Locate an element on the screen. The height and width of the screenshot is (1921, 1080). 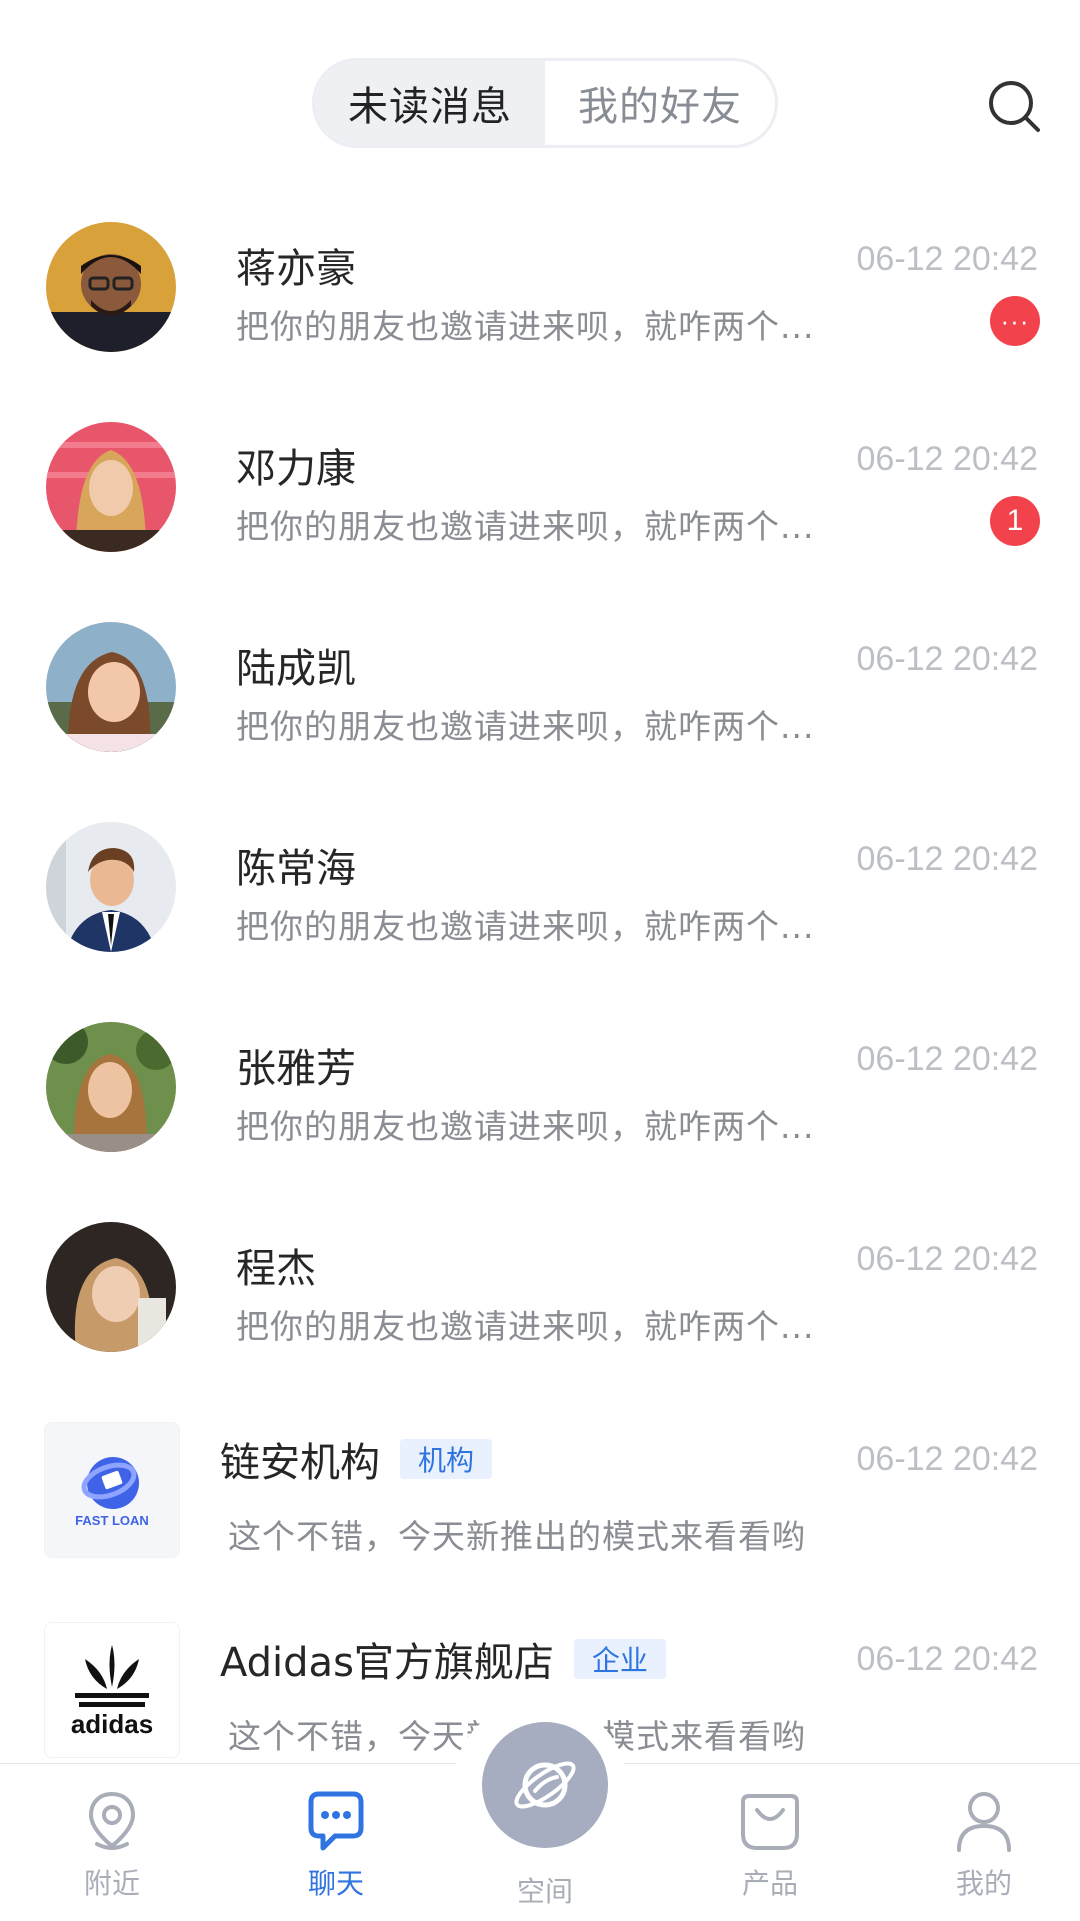
tab-products: 产品 is located at coordinates (770, 1842).